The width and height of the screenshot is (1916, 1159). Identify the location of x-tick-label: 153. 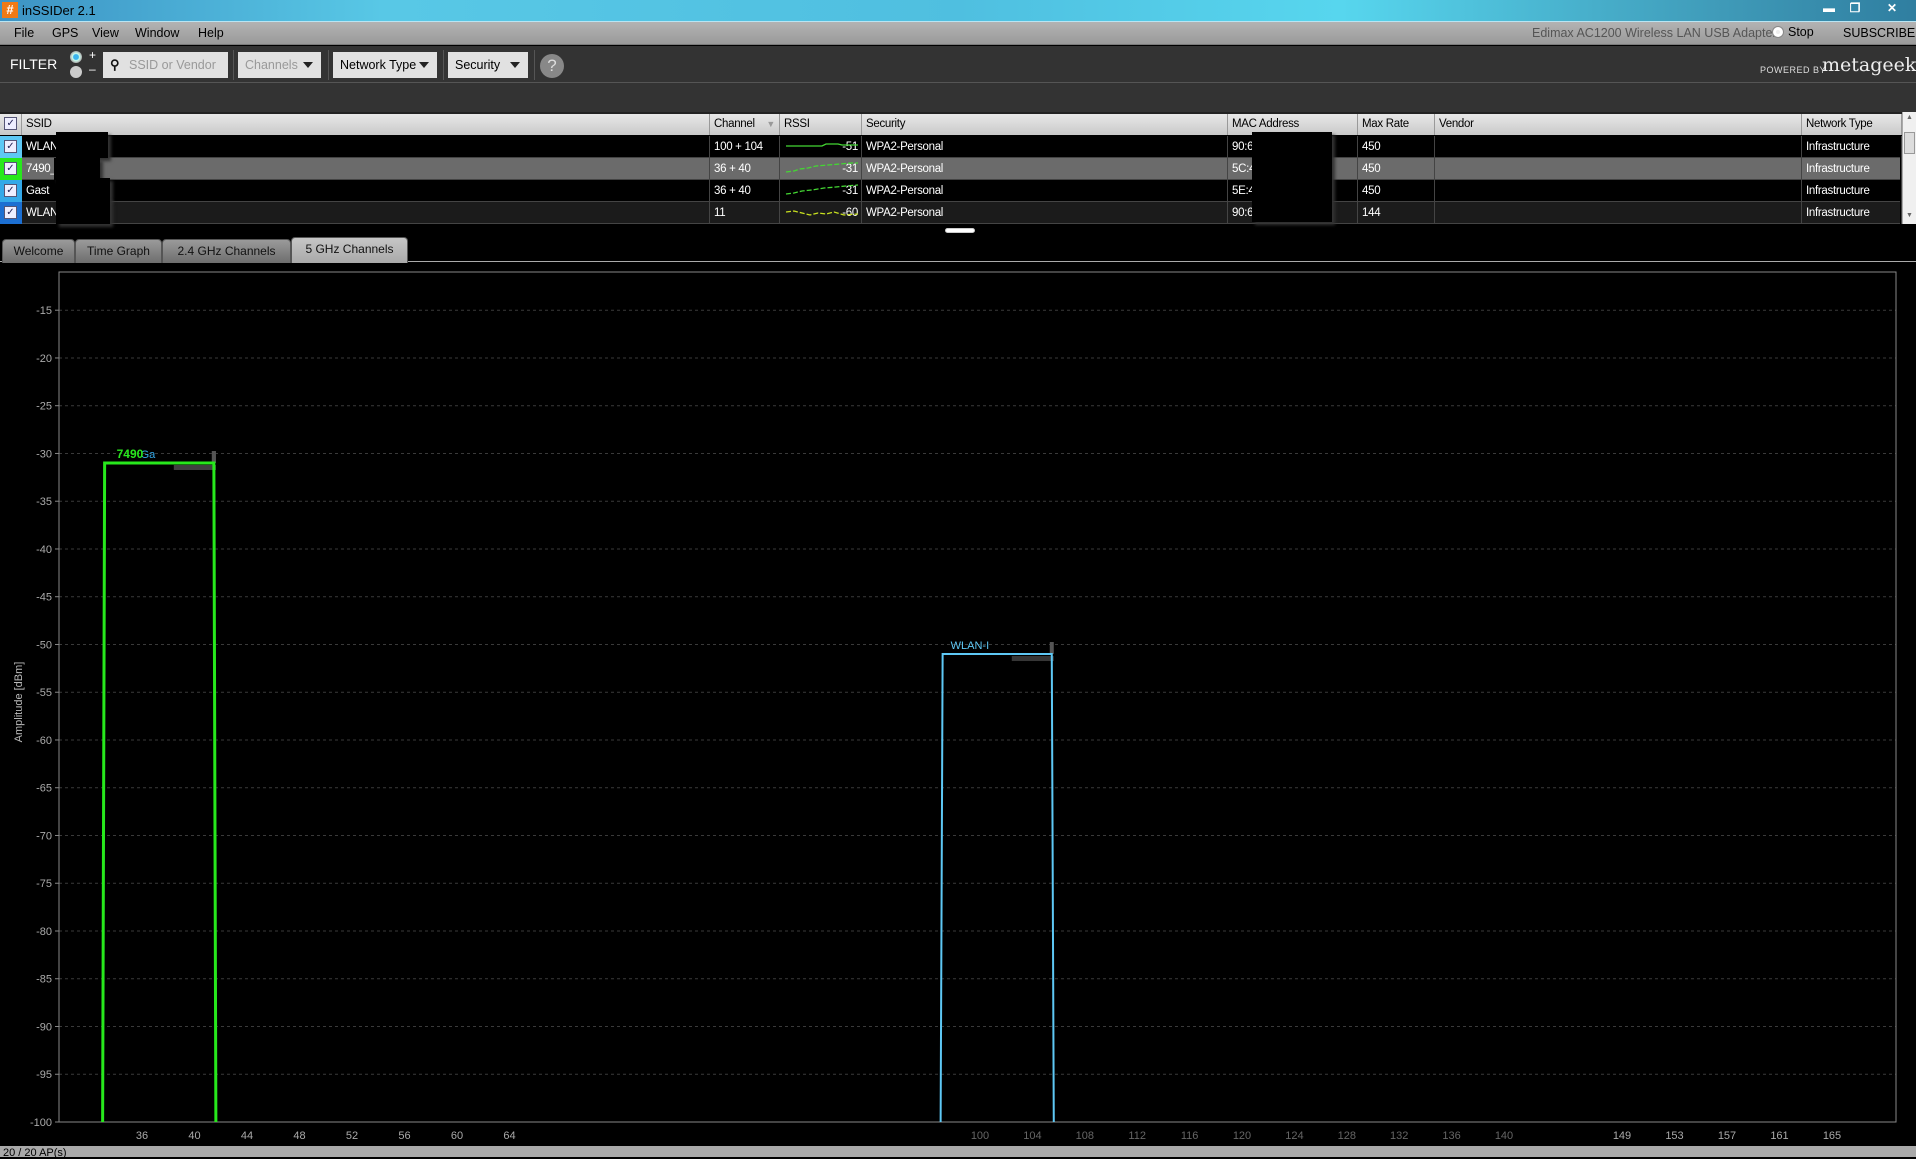
(1674, 1136).